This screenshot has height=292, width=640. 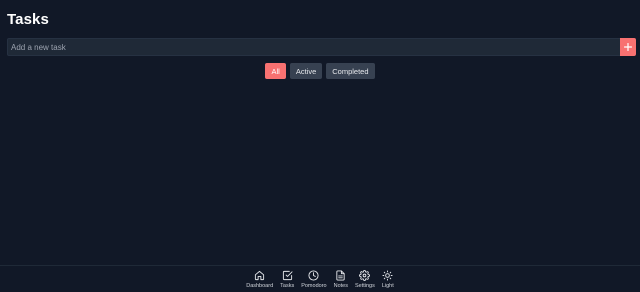 I want to click on nav-item-theme-toggle: Light, so click(x=387, y=279).